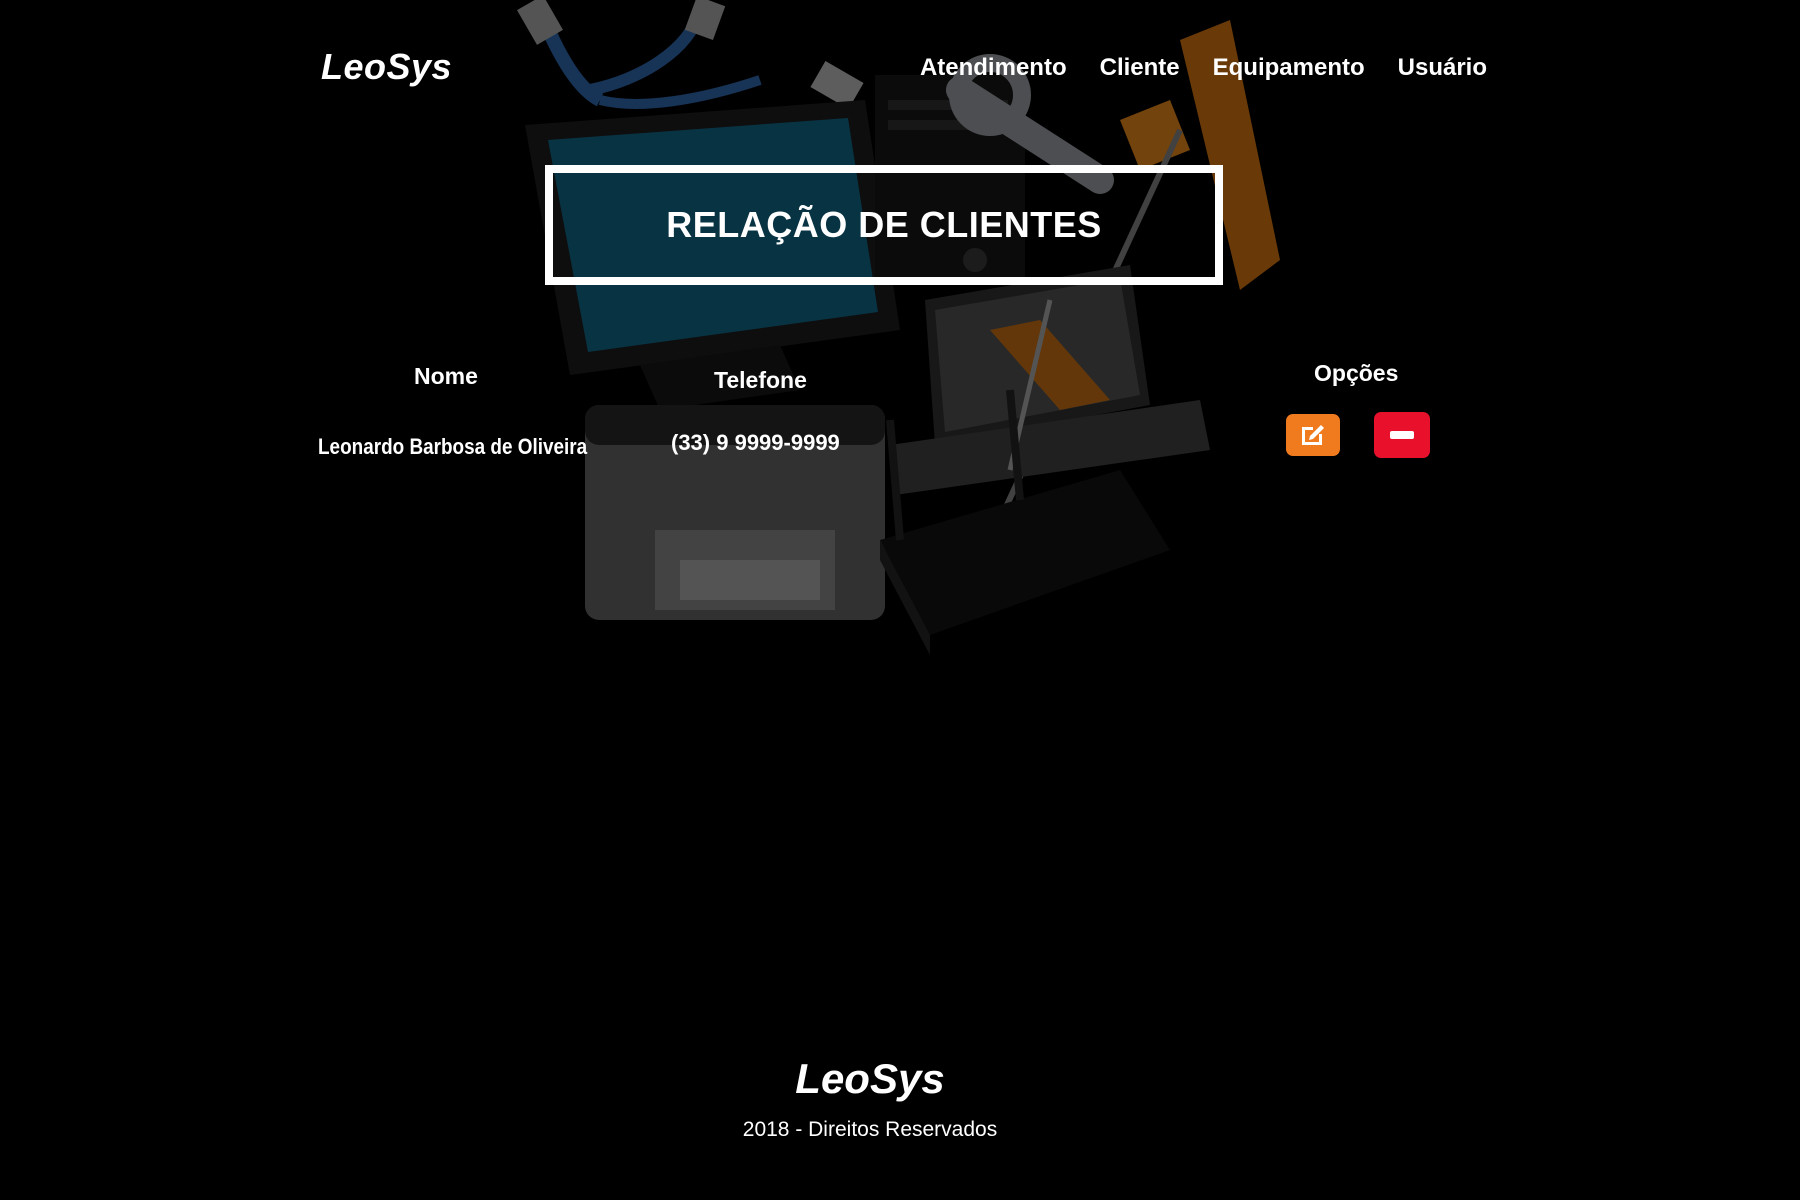 Image resolution: width=1800 pixels, height=1200 pixels. Describe the element at coordinates (446, 376) in the screenshot. I see `column-header-nome: Nome` at that location.